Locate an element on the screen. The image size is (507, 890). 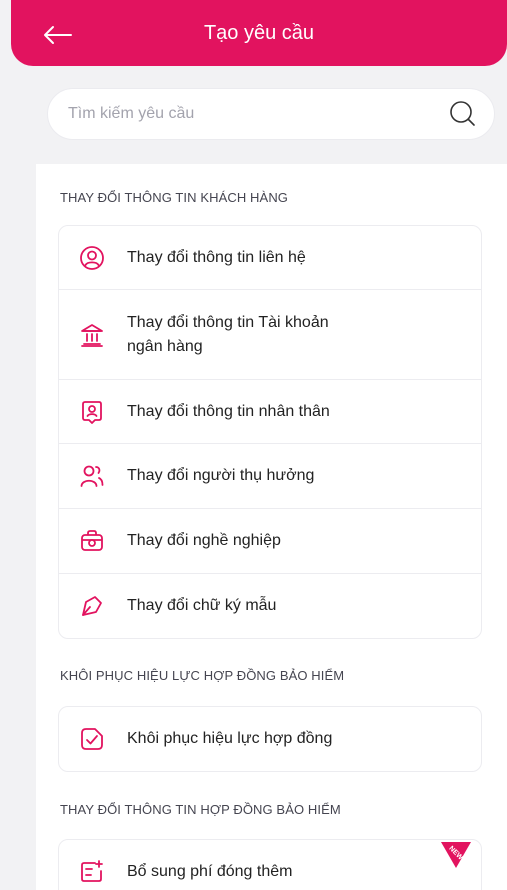
item-label: Thay đổi chữ ký mẫu is located at coordinates (202, 605).